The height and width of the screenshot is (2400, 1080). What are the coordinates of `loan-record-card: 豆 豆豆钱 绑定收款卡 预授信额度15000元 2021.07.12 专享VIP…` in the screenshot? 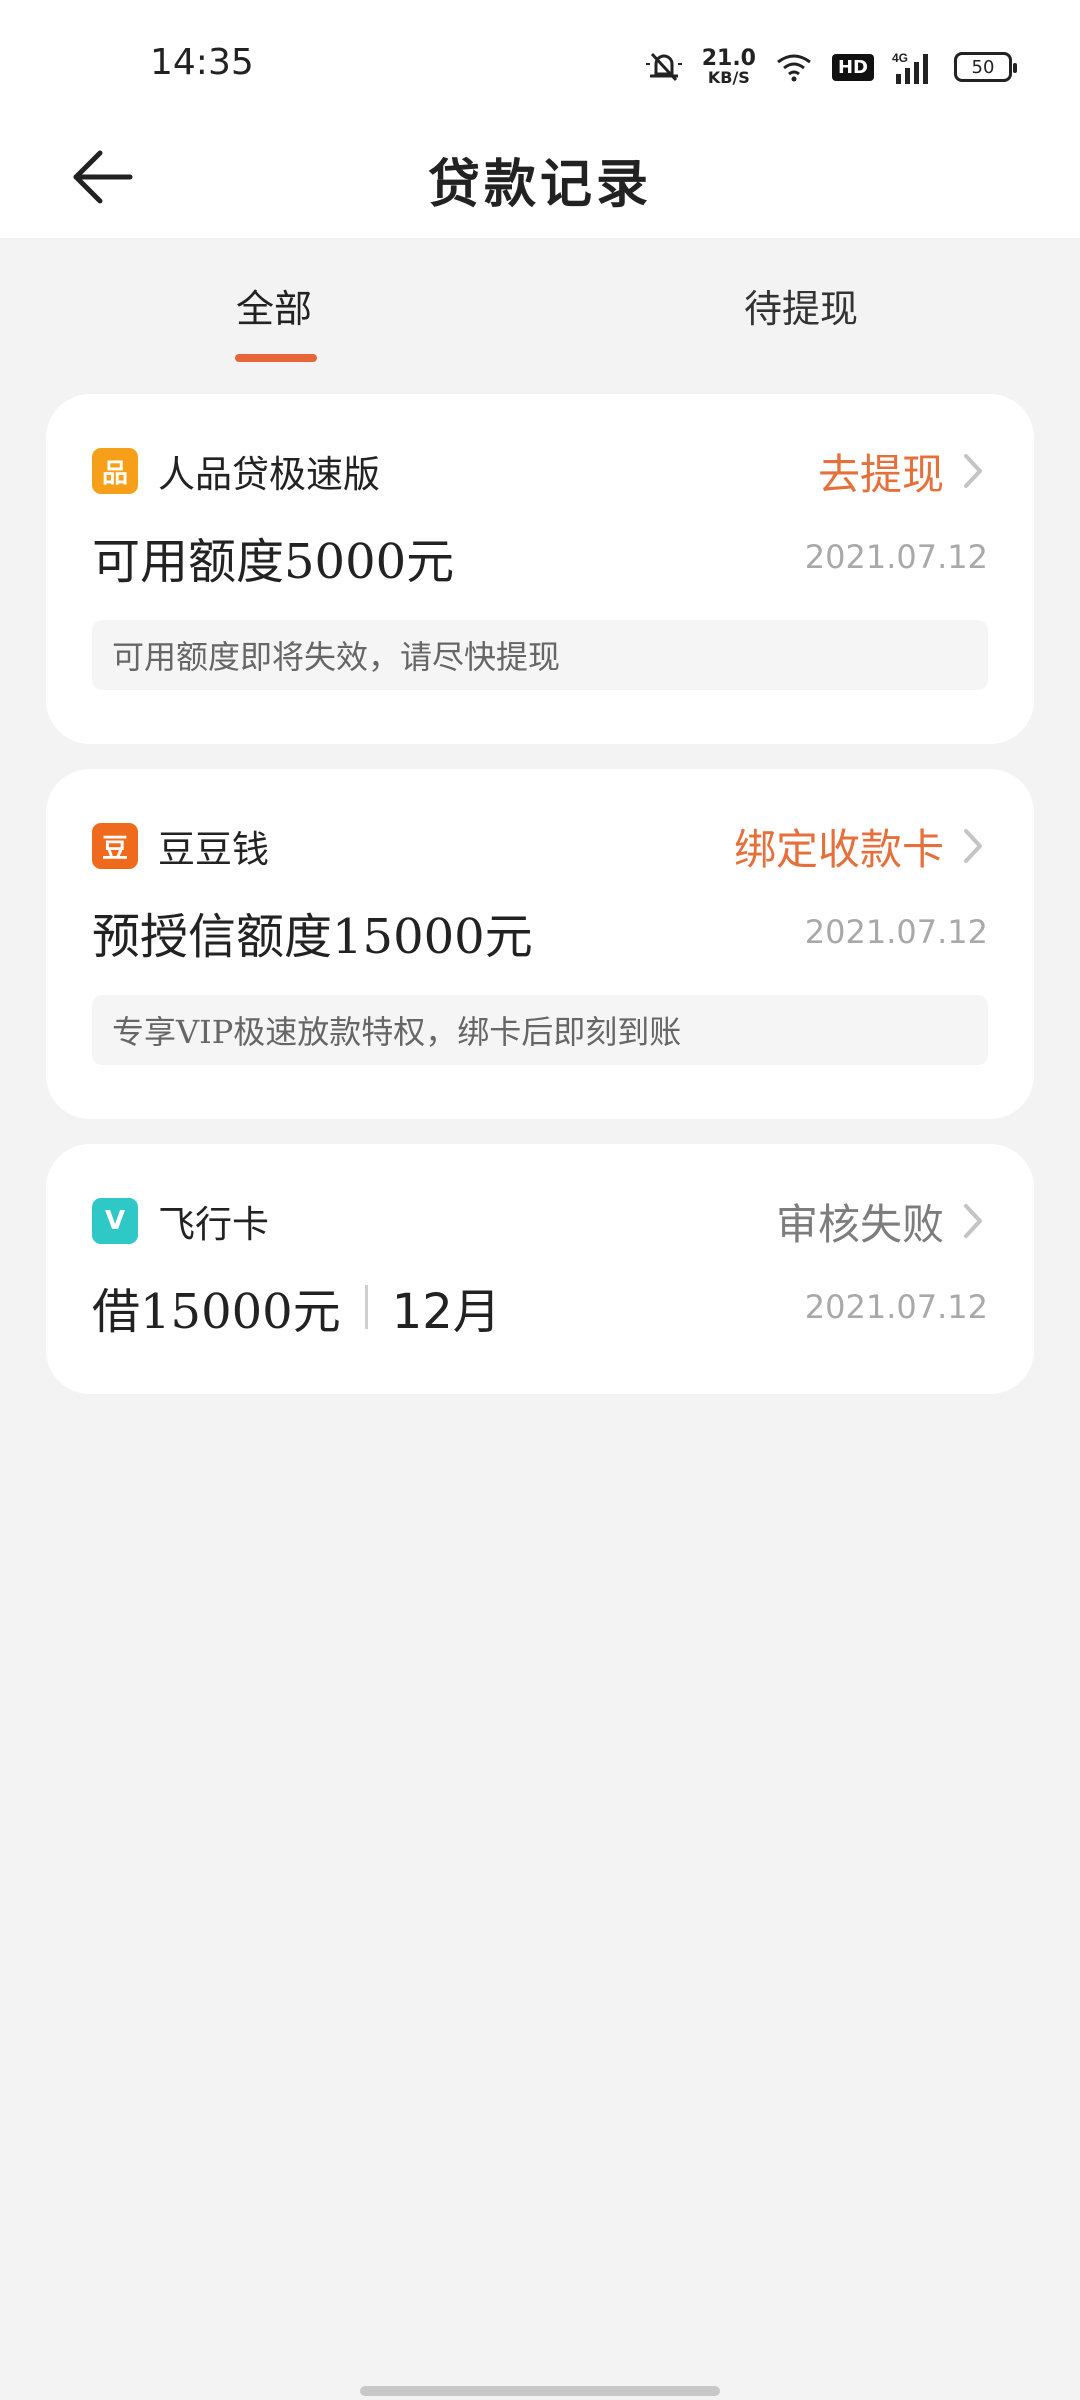 It's located at (540, 944).